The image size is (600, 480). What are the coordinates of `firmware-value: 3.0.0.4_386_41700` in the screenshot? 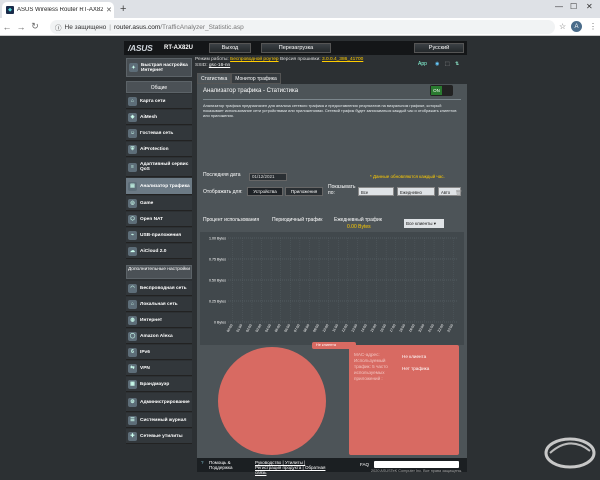 It's located at (342, 59).